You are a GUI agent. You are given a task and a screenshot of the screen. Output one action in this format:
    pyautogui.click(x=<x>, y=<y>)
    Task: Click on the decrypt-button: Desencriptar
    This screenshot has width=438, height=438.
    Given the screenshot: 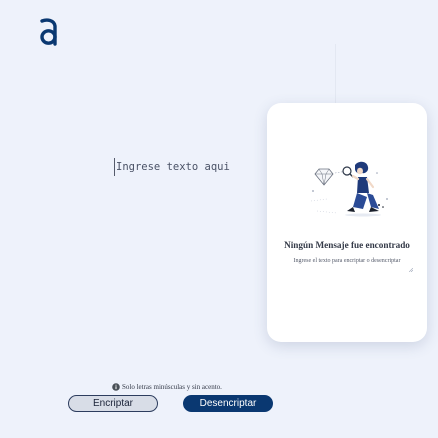 What is the action you would take?
    pyautogui.click(x=228, y=403)
    